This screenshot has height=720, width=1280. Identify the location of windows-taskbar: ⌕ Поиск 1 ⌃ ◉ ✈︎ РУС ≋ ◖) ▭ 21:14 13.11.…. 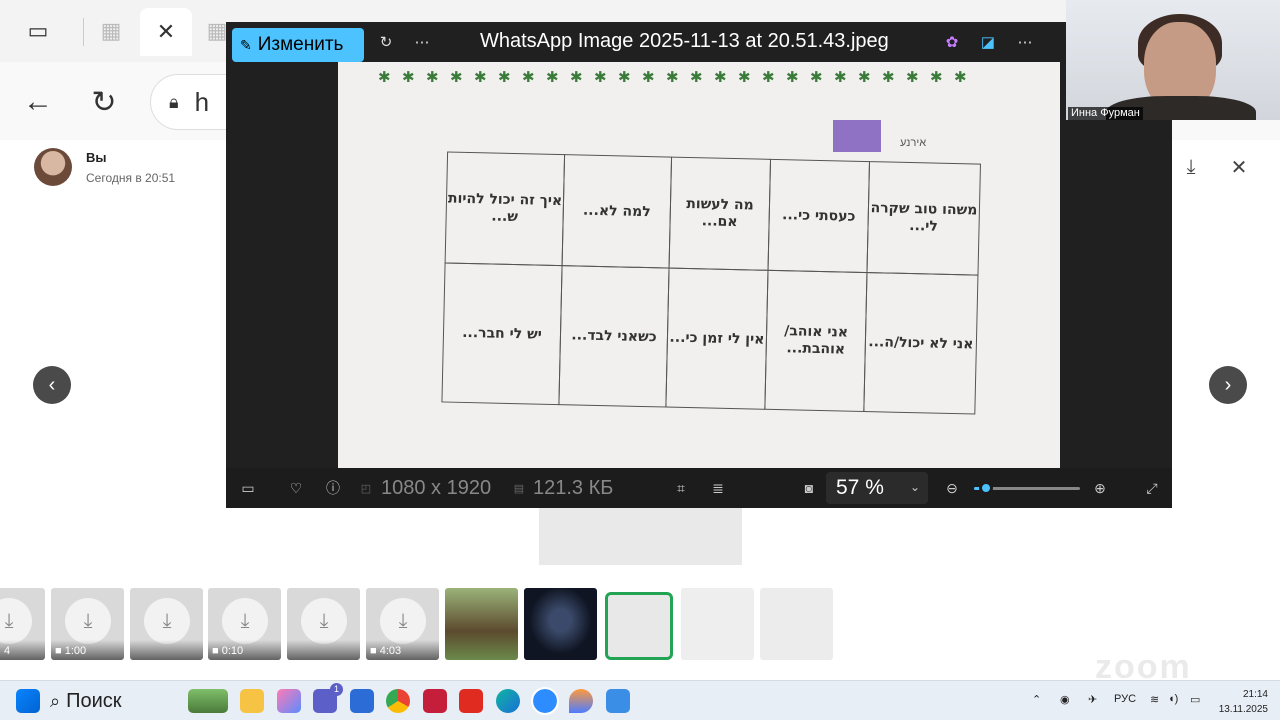
(640, 700).